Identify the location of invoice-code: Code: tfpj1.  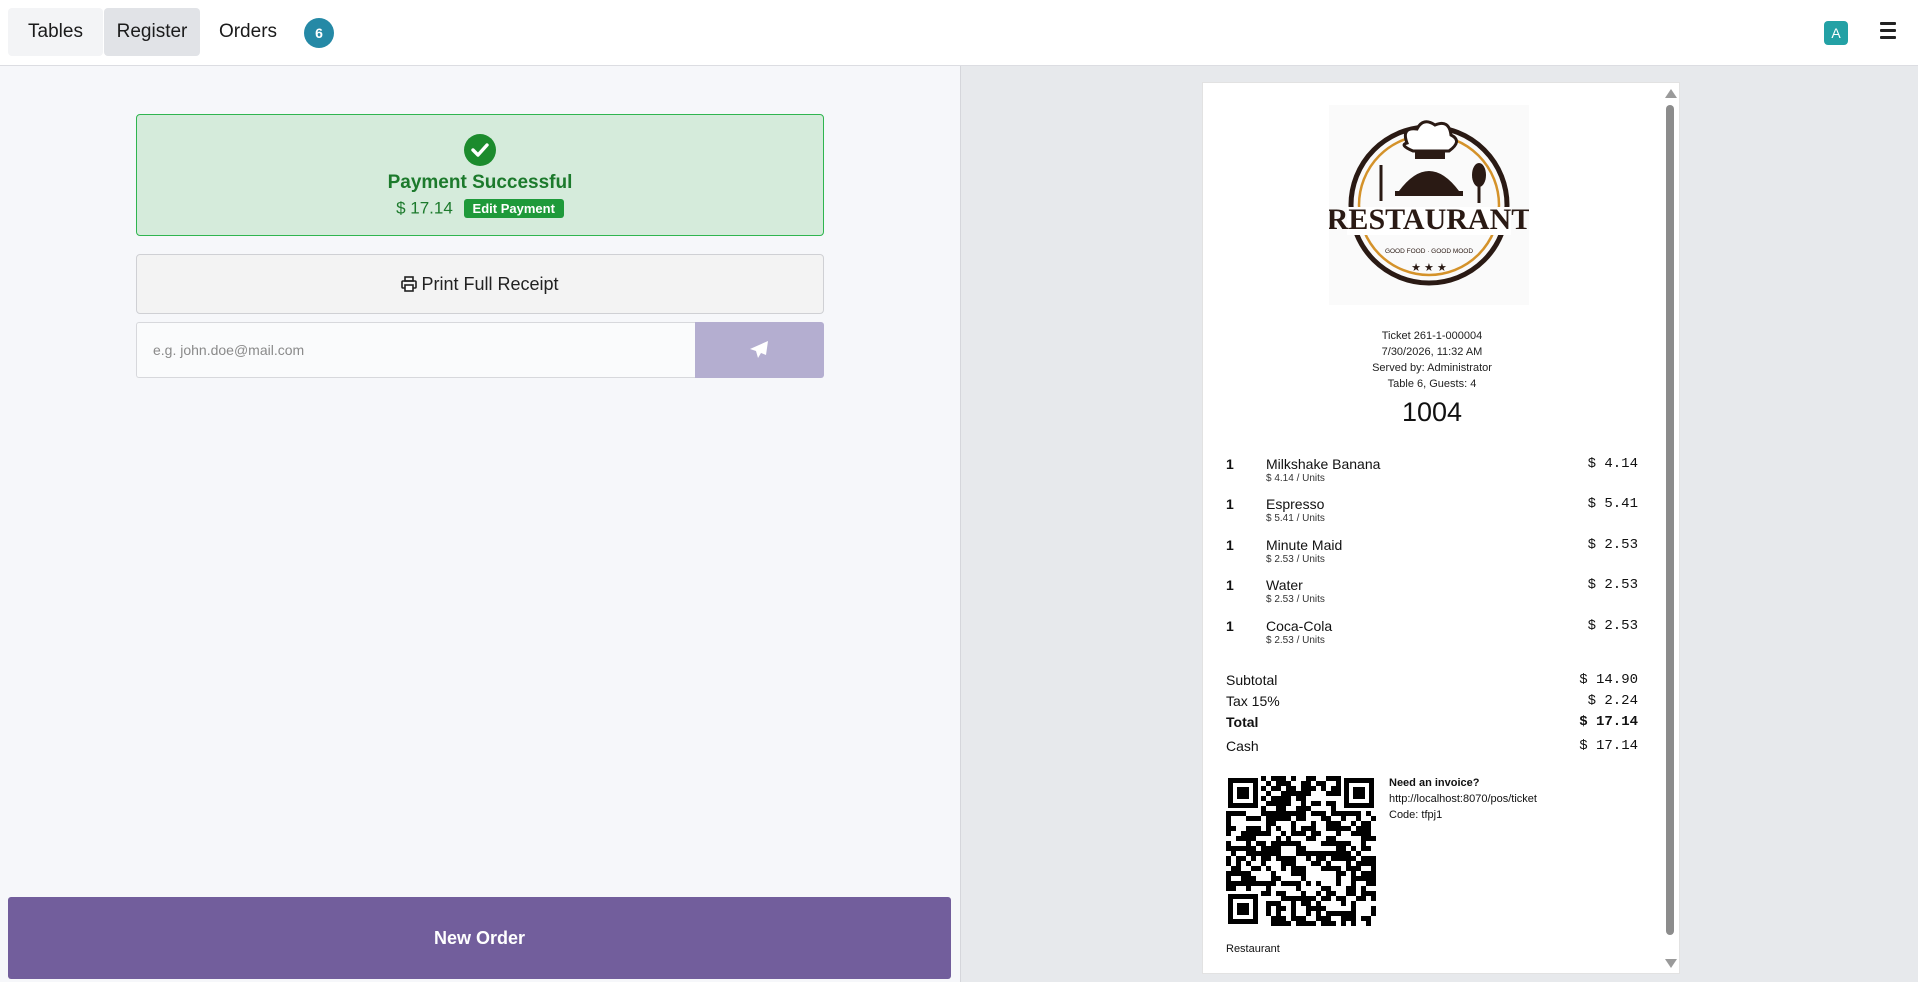
(1416, 815).